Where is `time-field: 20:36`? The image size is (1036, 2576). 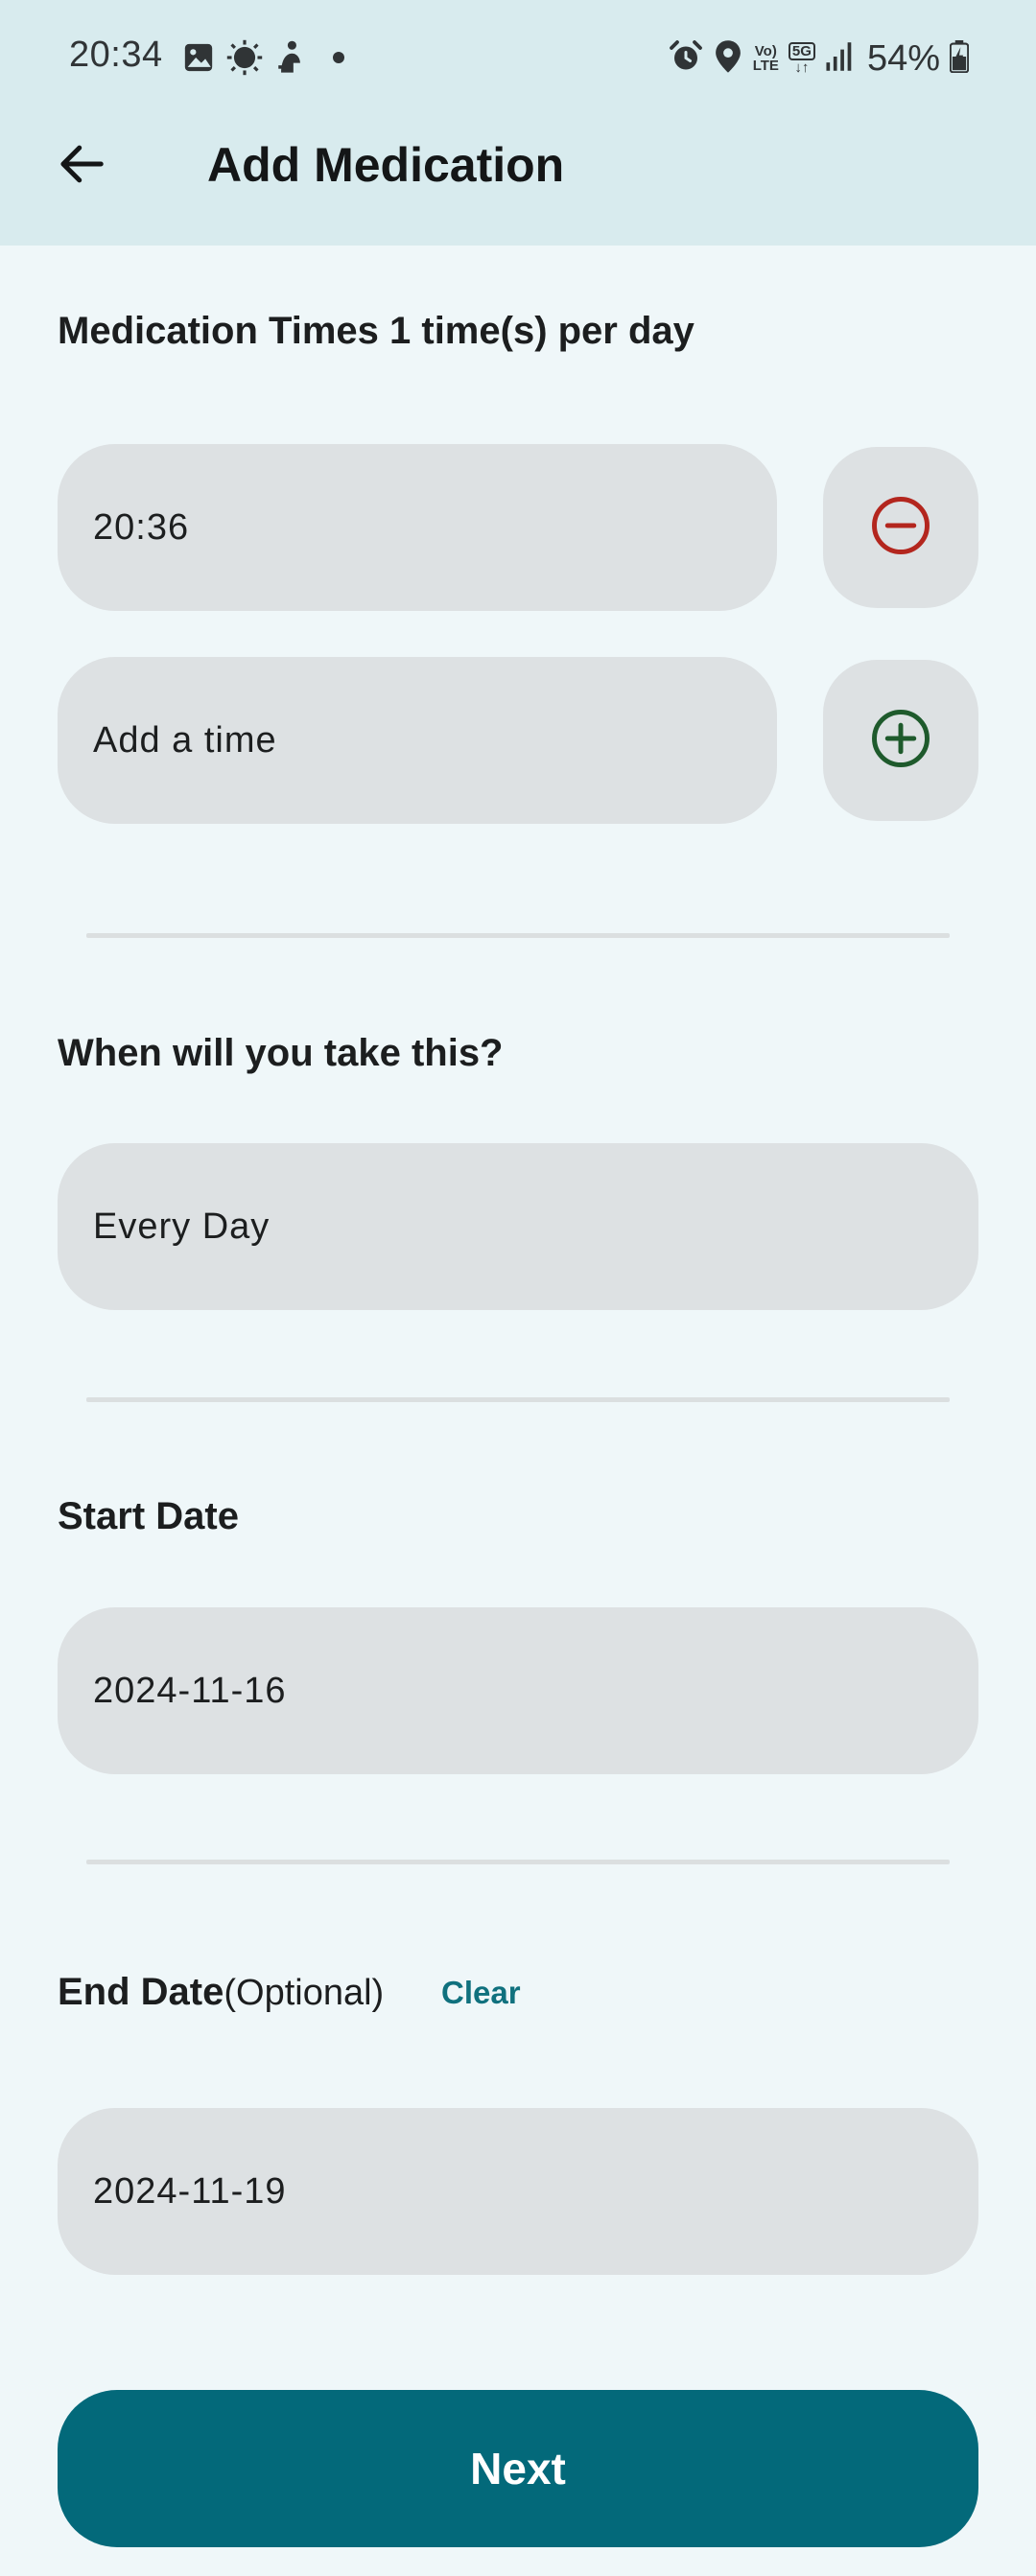 time-field: 20:36 is located at coordinates (417, 527).